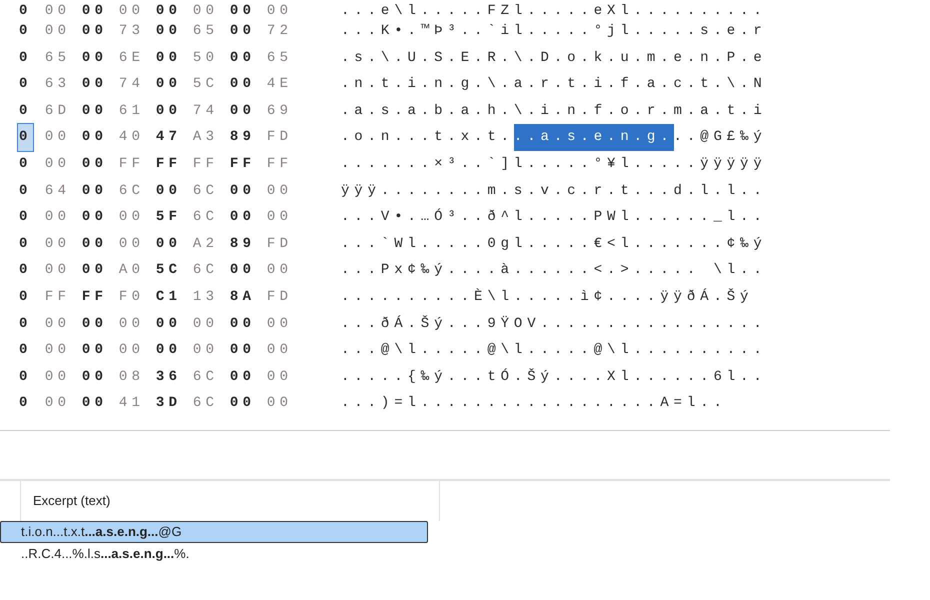 The height and width of the screenshot is (600, 930). What do you see at coordinates (554, 270) in the screenshot?
I see `ascii-text: ...Px¢‰ý....à......<.>..... \l..` at bounding box center [554, 270].